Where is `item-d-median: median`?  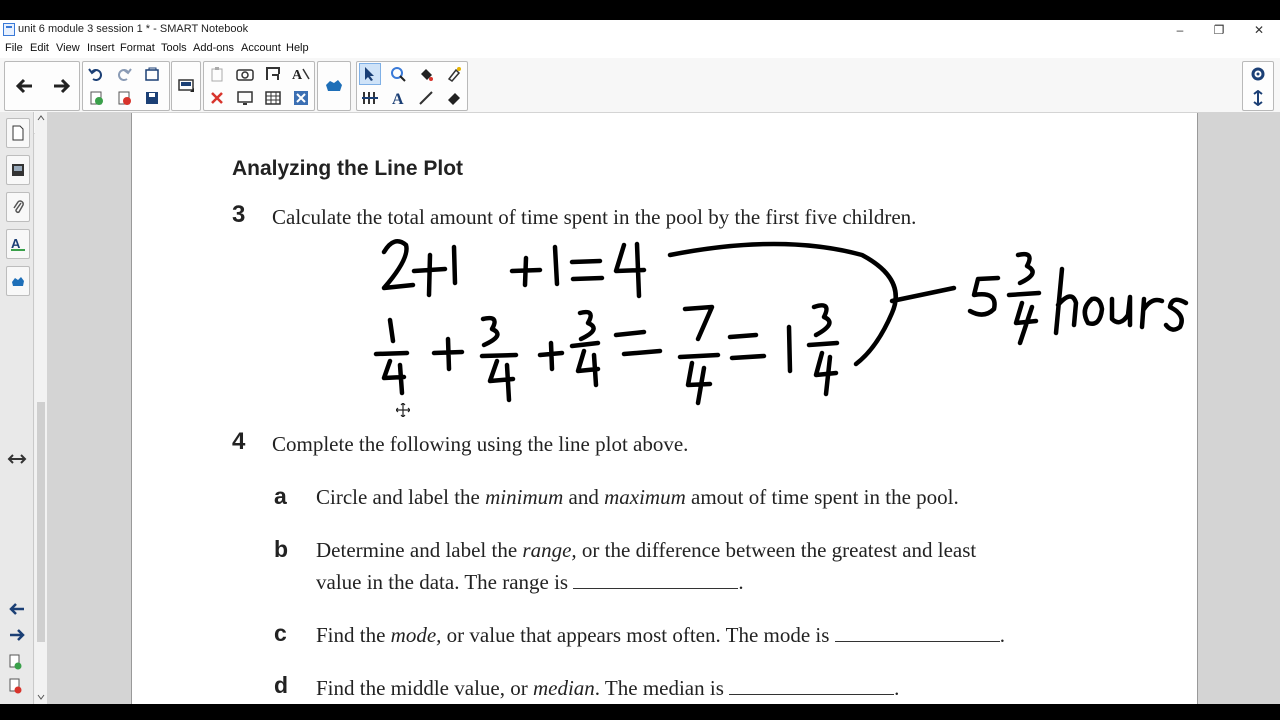 item-d-median: median is located at coordinates (563, 688).